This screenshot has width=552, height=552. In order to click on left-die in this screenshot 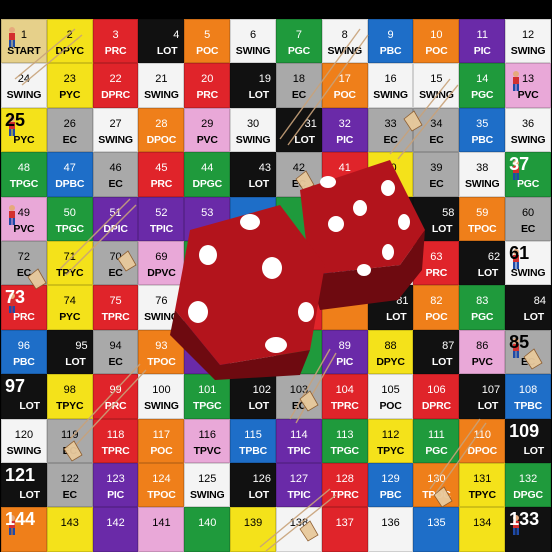, I will do `click(247, 292)`.